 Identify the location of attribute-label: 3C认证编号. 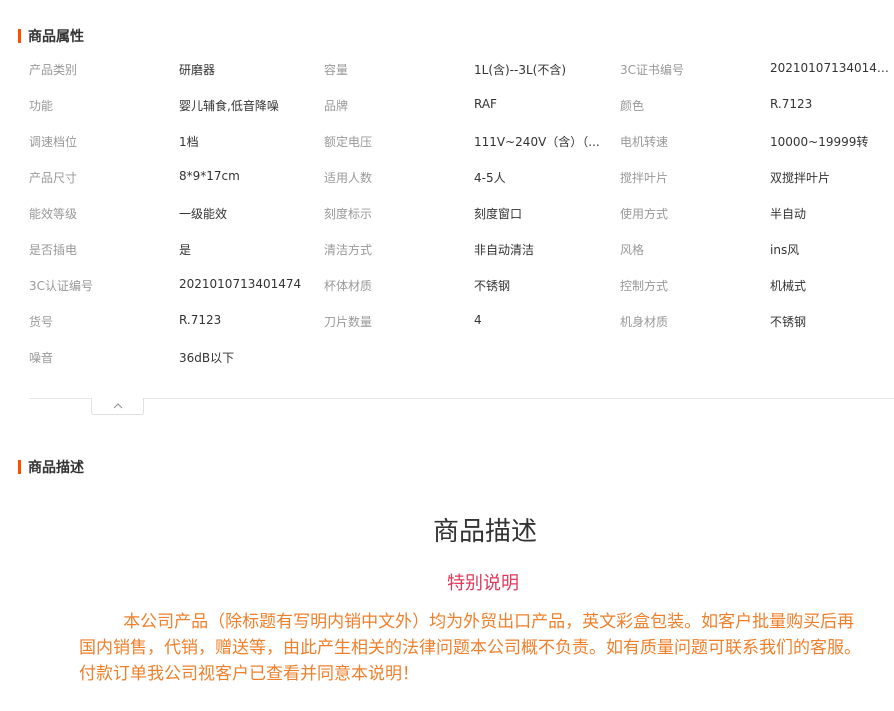
(61, 286).